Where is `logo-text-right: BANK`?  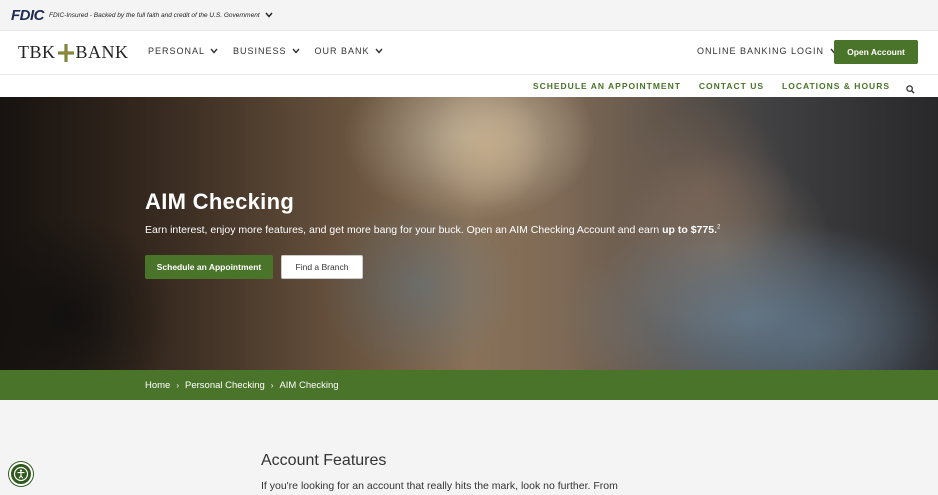 logo-text-right: BANK is located at coordinates (102, 52).